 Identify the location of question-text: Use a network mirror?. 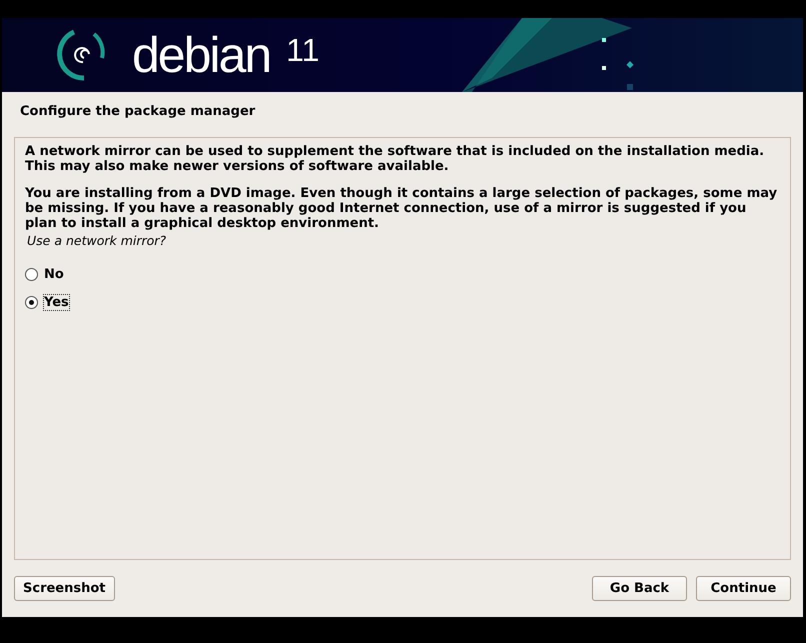
(97, 240).